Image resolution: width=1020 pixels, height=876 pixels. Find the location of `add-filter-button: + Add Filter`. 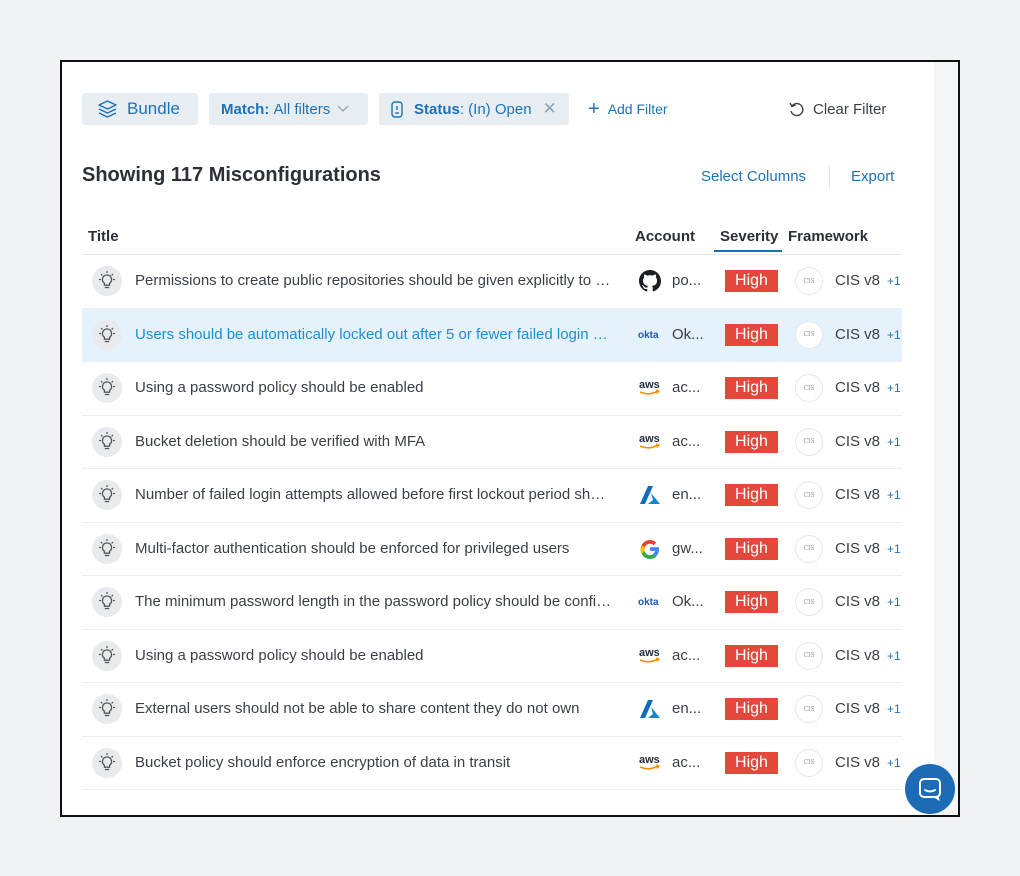

add-filter-button: + Add Filter is located at coordinates (628, 109).